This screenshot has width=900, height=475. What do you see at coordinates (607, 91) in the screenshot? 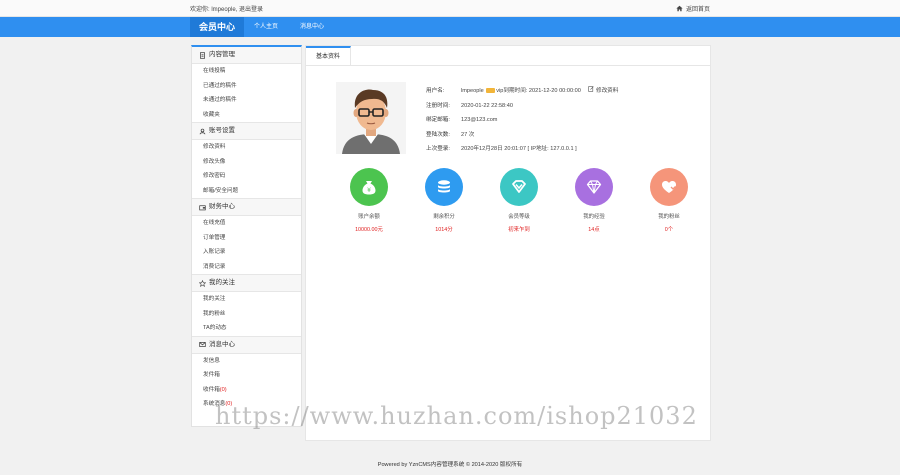
I see `edit-profile-label: 修改资料` at bounding box center [607, 91].